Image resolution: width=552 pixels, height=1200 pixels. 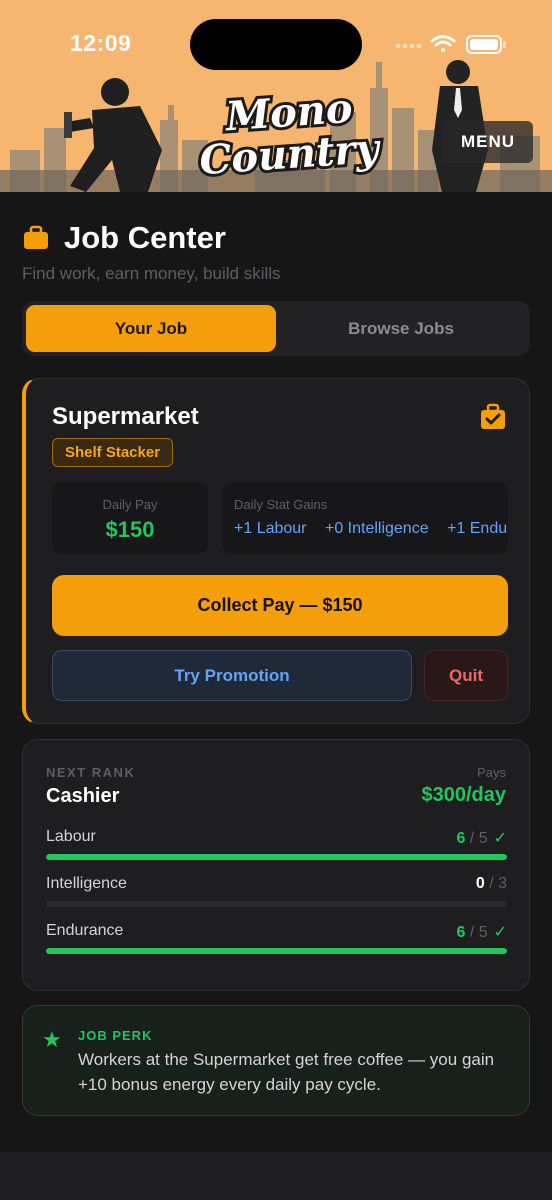 What do you see at coordinates (443, 43) in the screenshot?
I see `wifi-icon` at bounding box center [443, 43].